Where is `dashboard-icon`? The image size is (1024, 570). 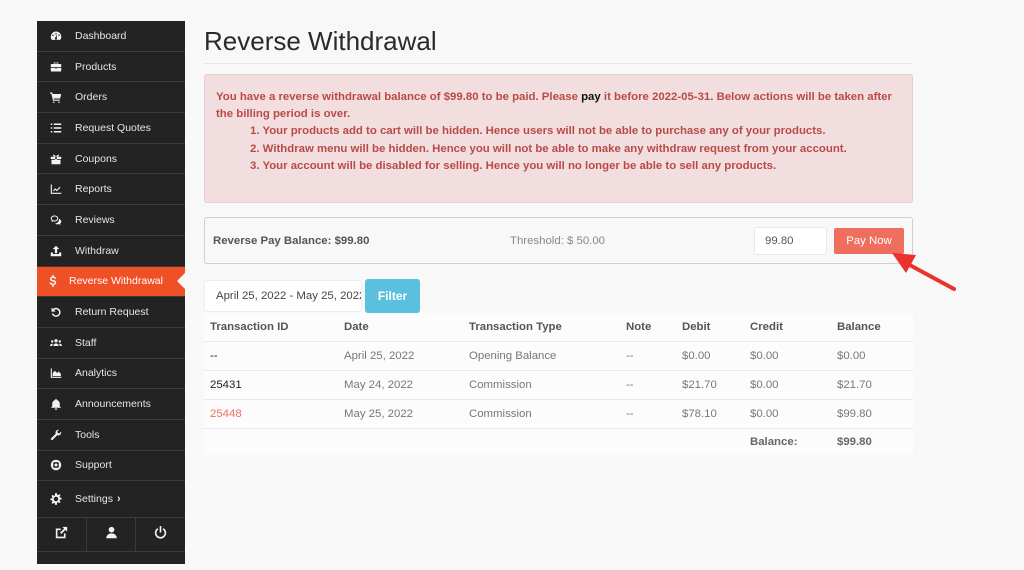
dashboard-icon is located at coordinates (55, 36).